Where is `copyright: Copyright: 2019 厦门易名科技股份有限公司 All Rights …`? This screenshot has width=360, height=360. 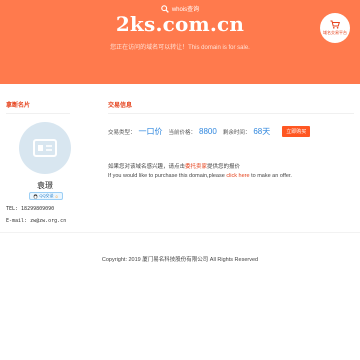 copyright: Copyright: 2019 厦门易名科技股份有限公司 All Rights … is located at coordinates (180, 260).